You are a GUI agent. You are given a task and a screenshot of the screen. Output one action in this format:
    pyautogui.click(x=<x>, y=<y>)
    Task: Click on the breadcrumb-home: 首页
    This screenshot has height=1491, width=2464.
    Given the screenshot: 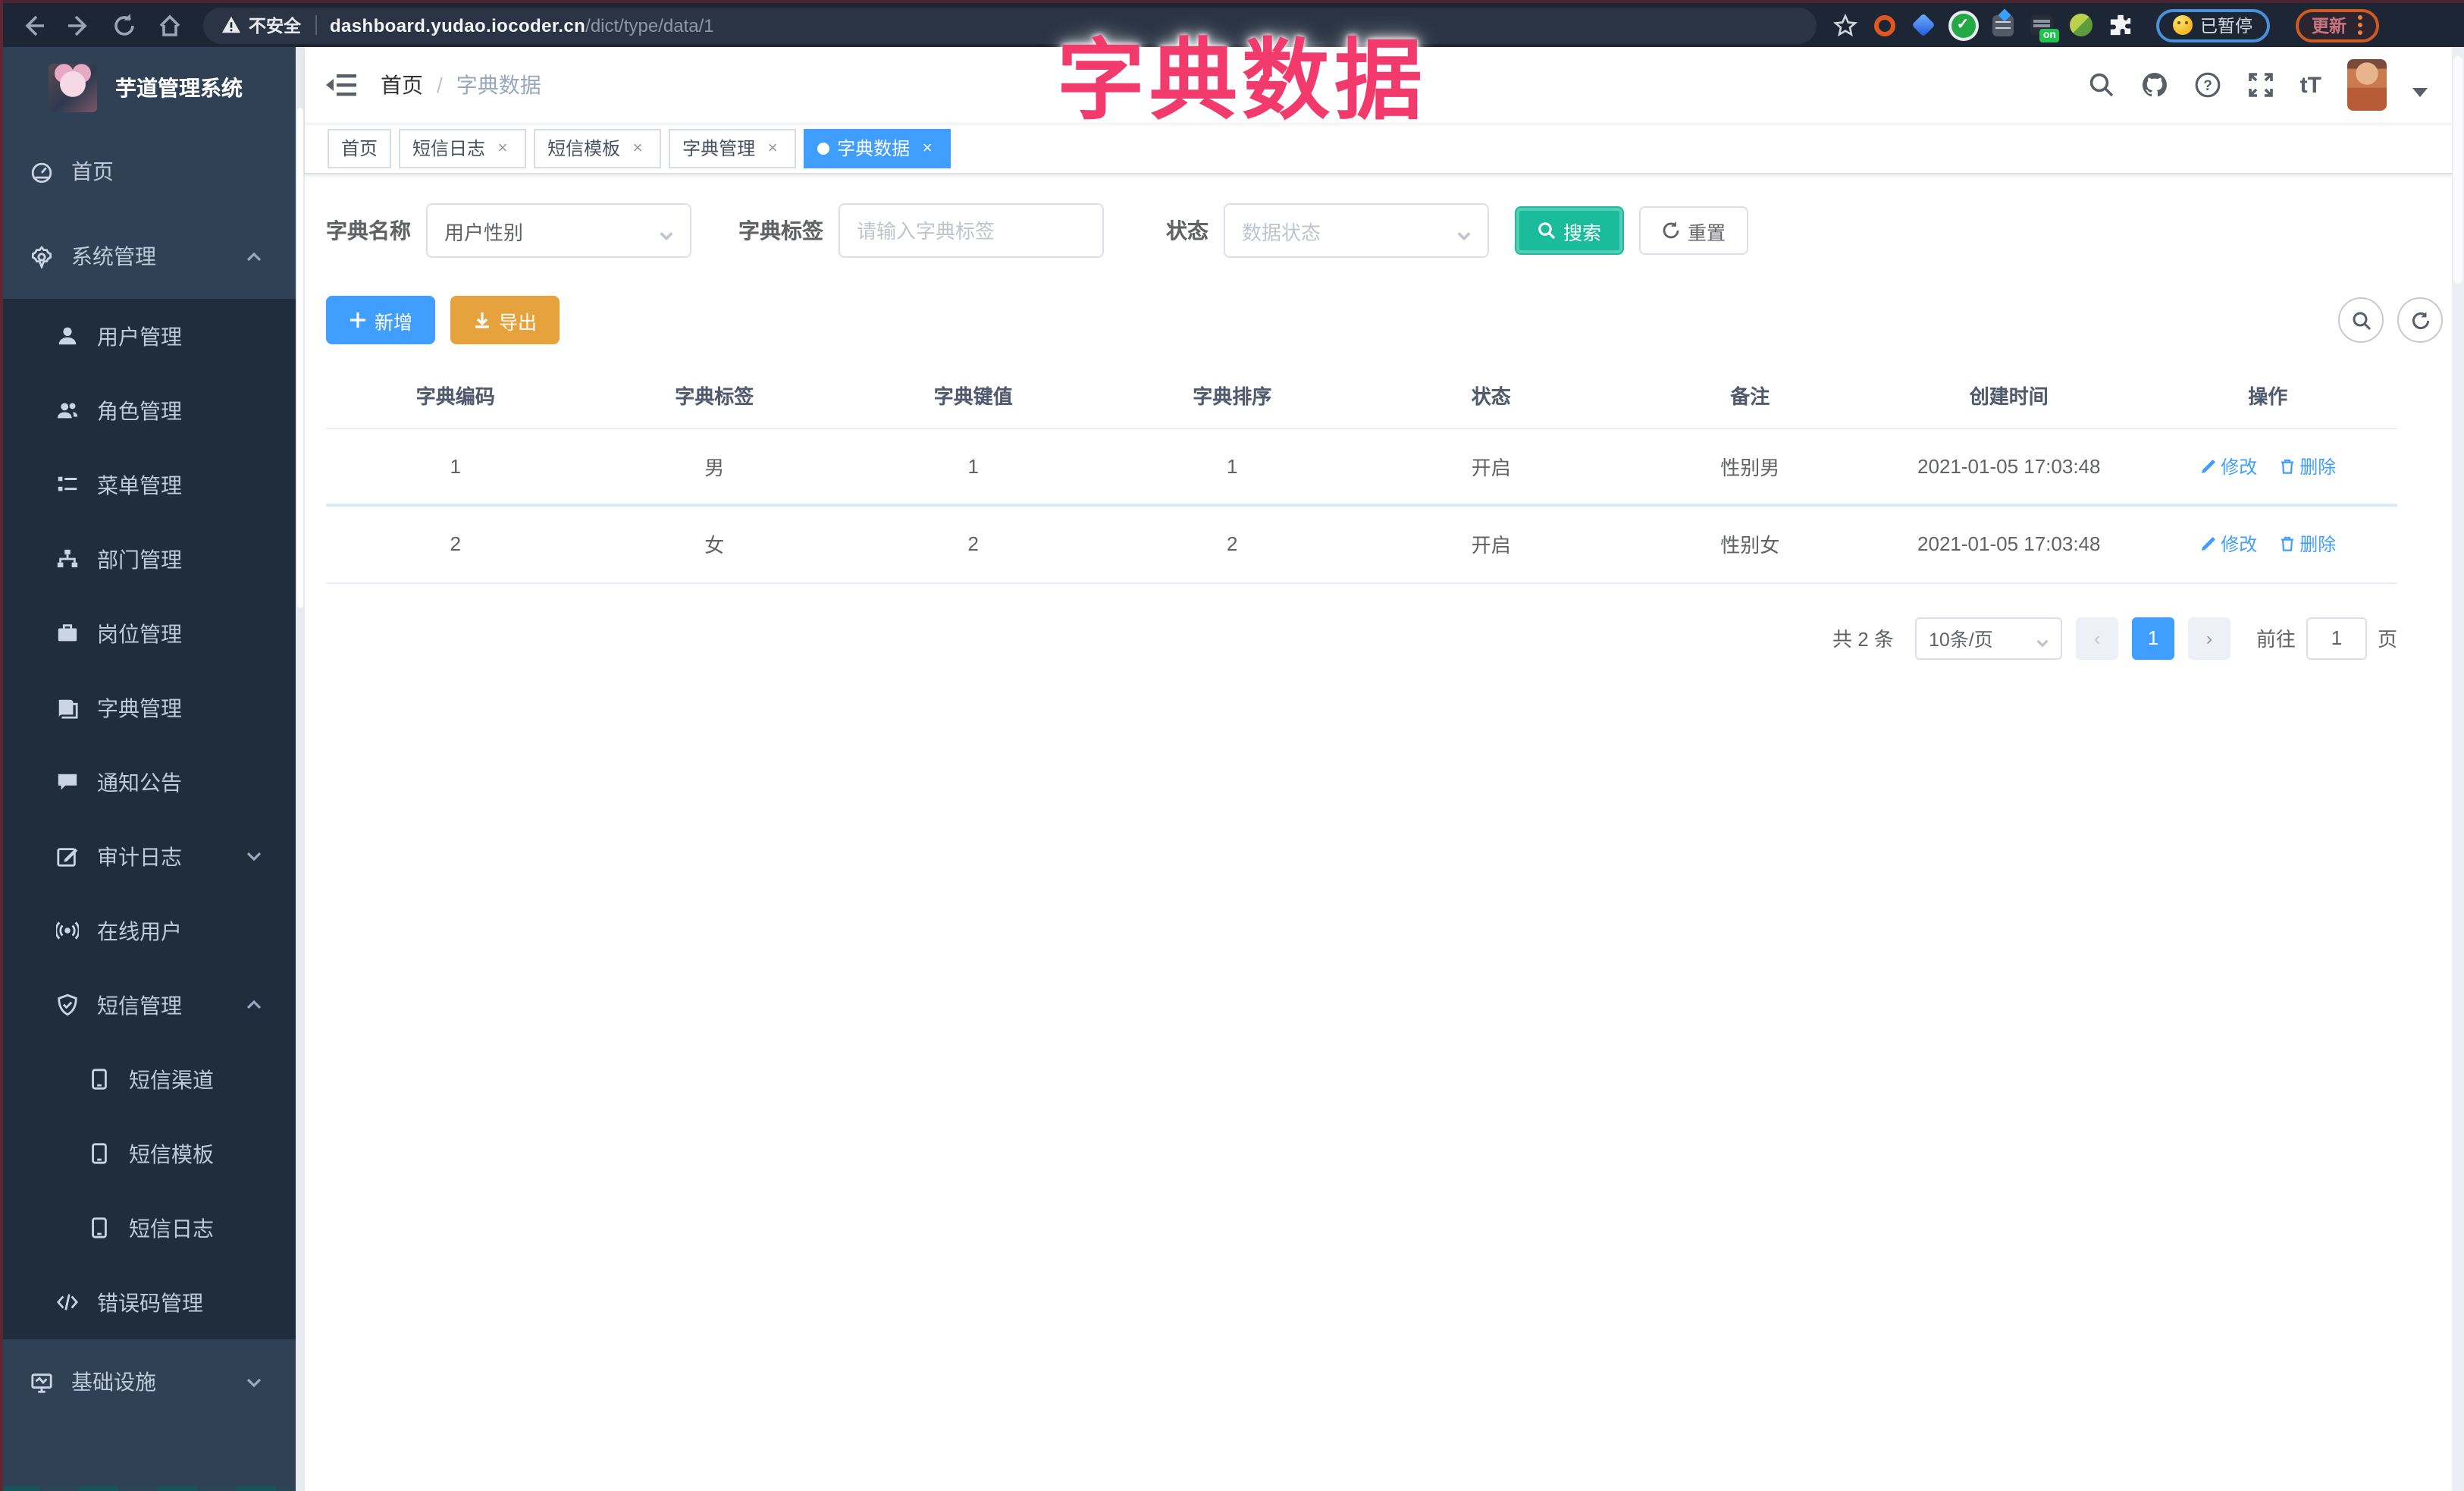 What is the action you would take?
    pyautogui.click(x=402, y=85)
    